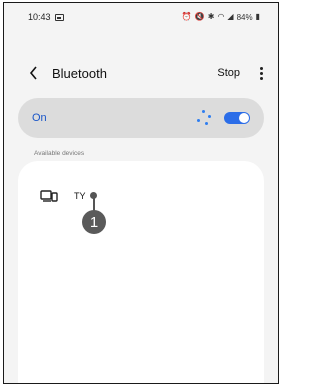  Describe the element at coordinates (33, 73) in the screenshot. I see `back-arrow-icon` at that location.